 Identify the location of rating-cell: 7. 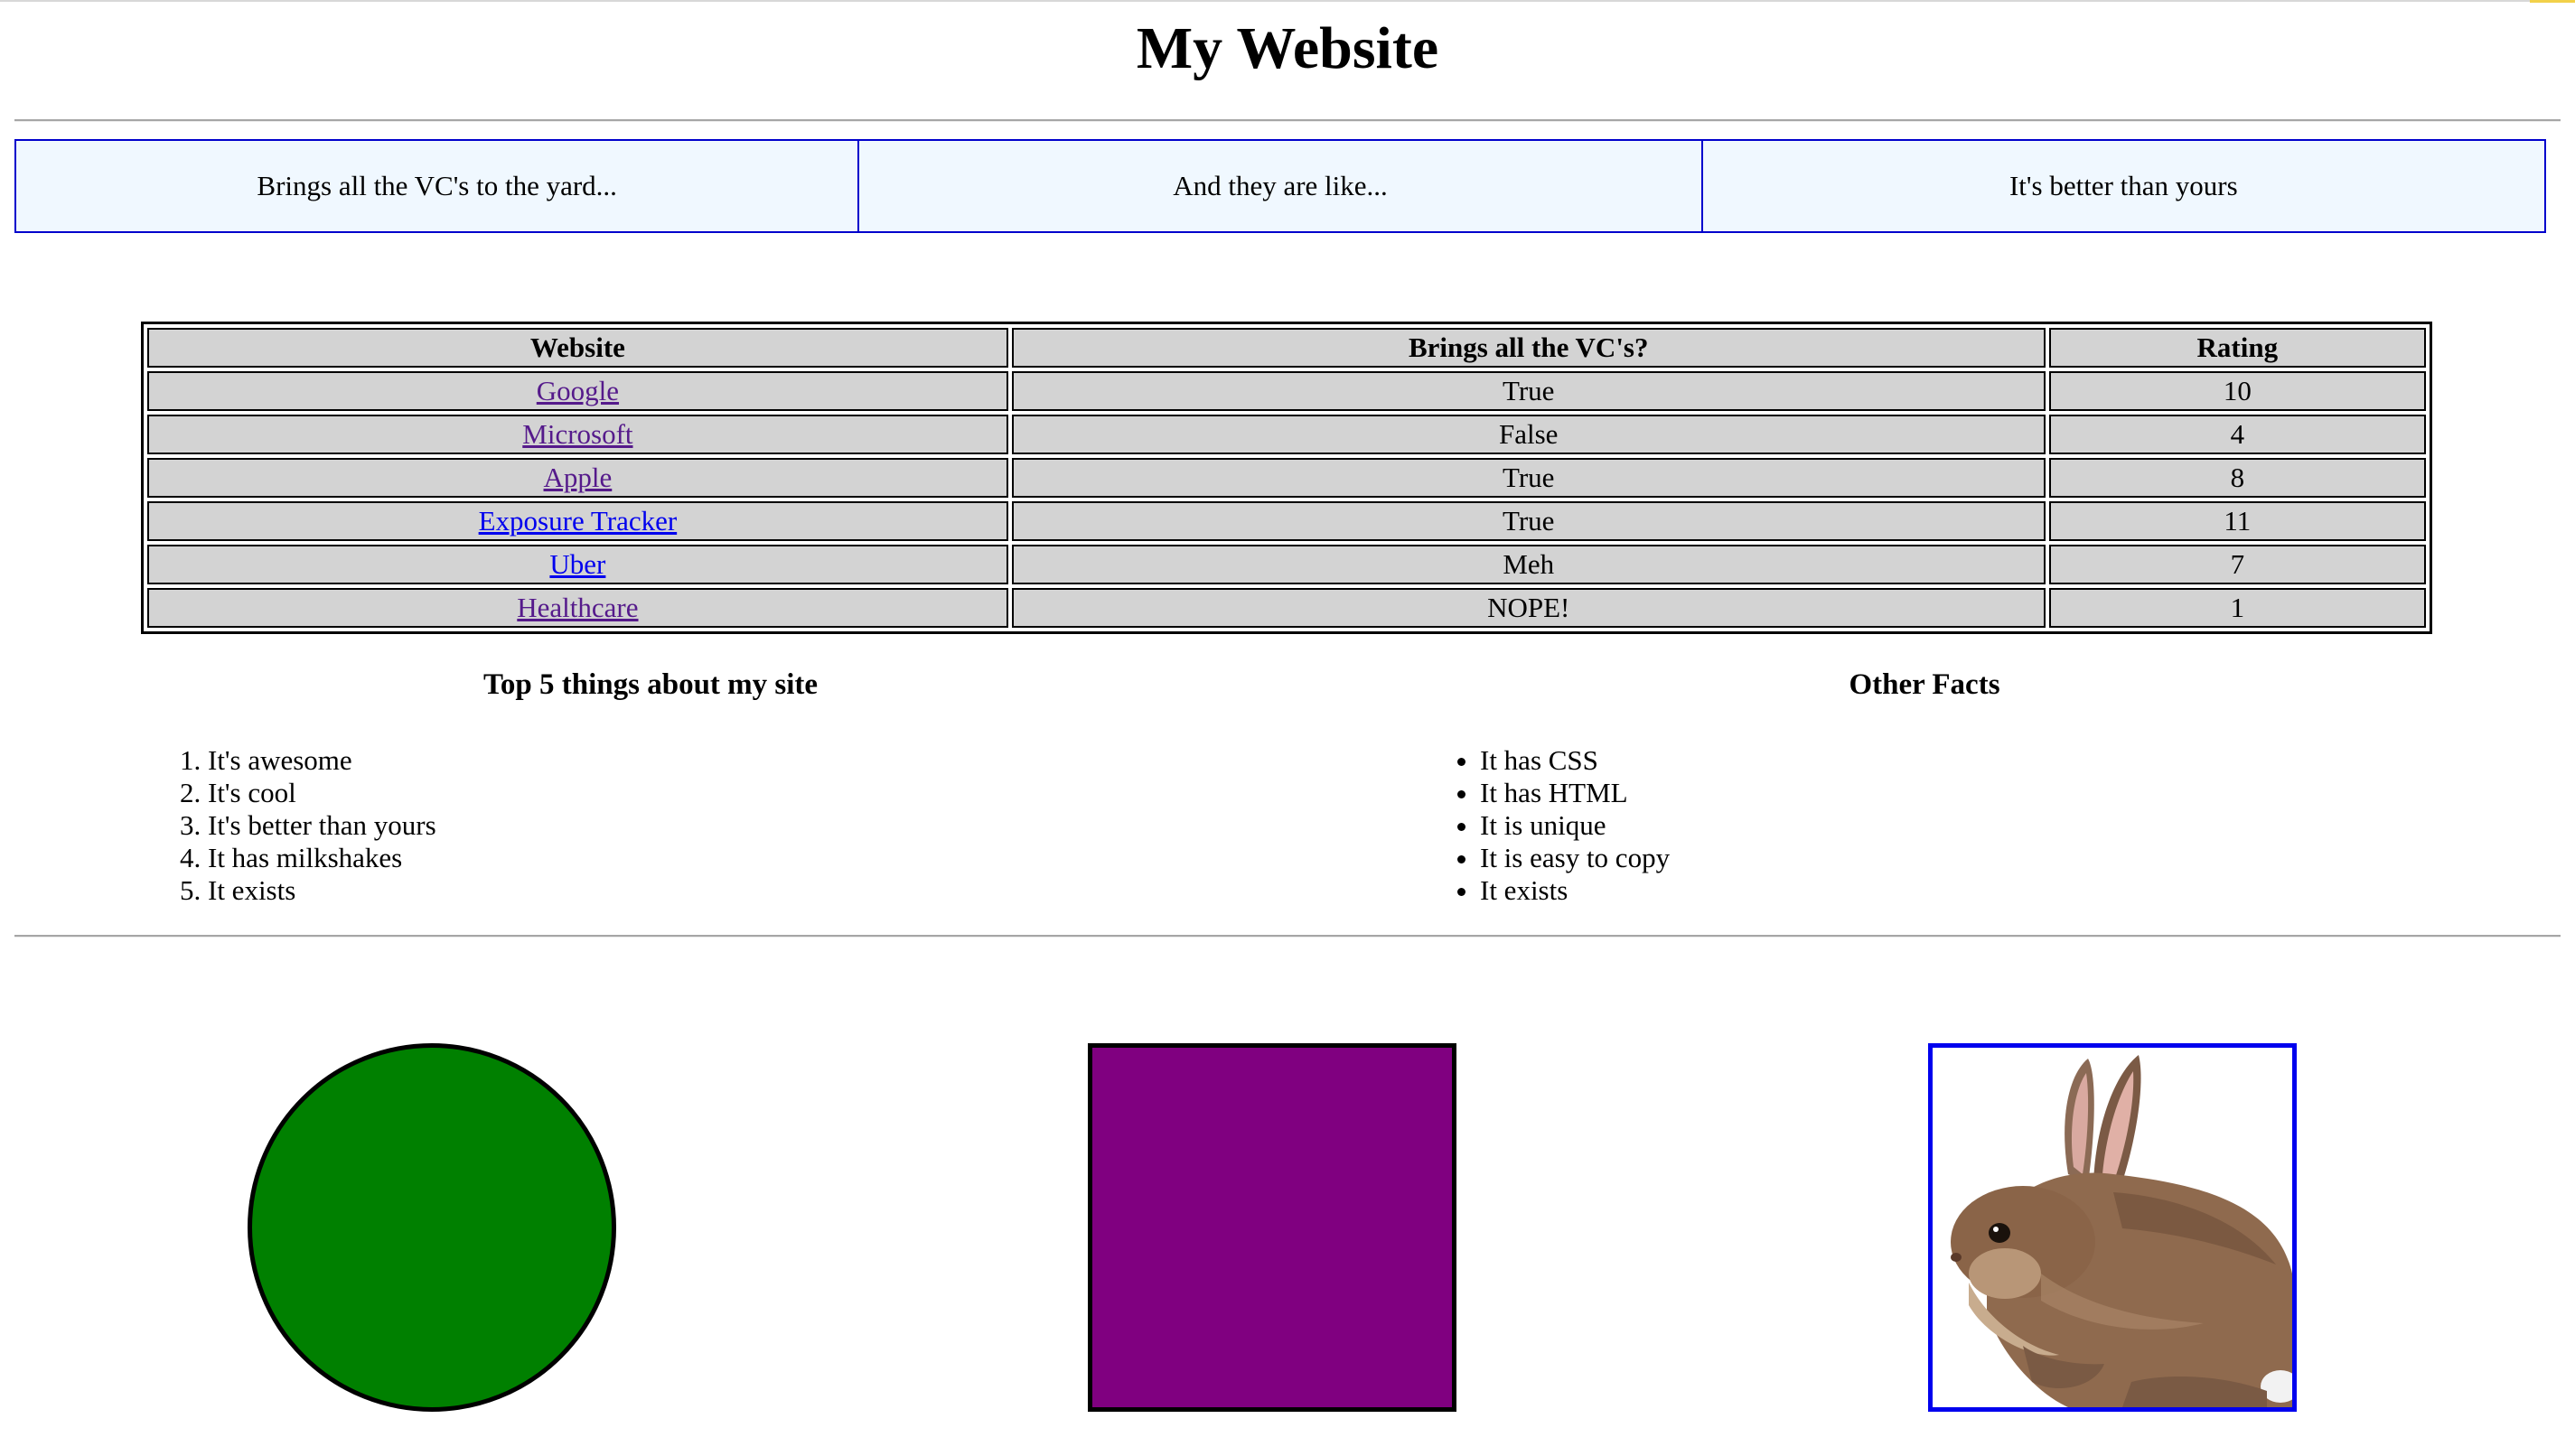
(2237, 564).